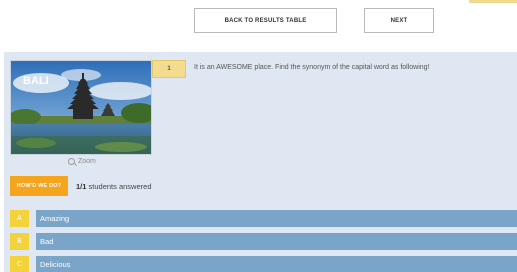 The height and width of the screenshot is (272, 517). I want to click on answered-summary: 1/1 students answered, so click(114, 186).